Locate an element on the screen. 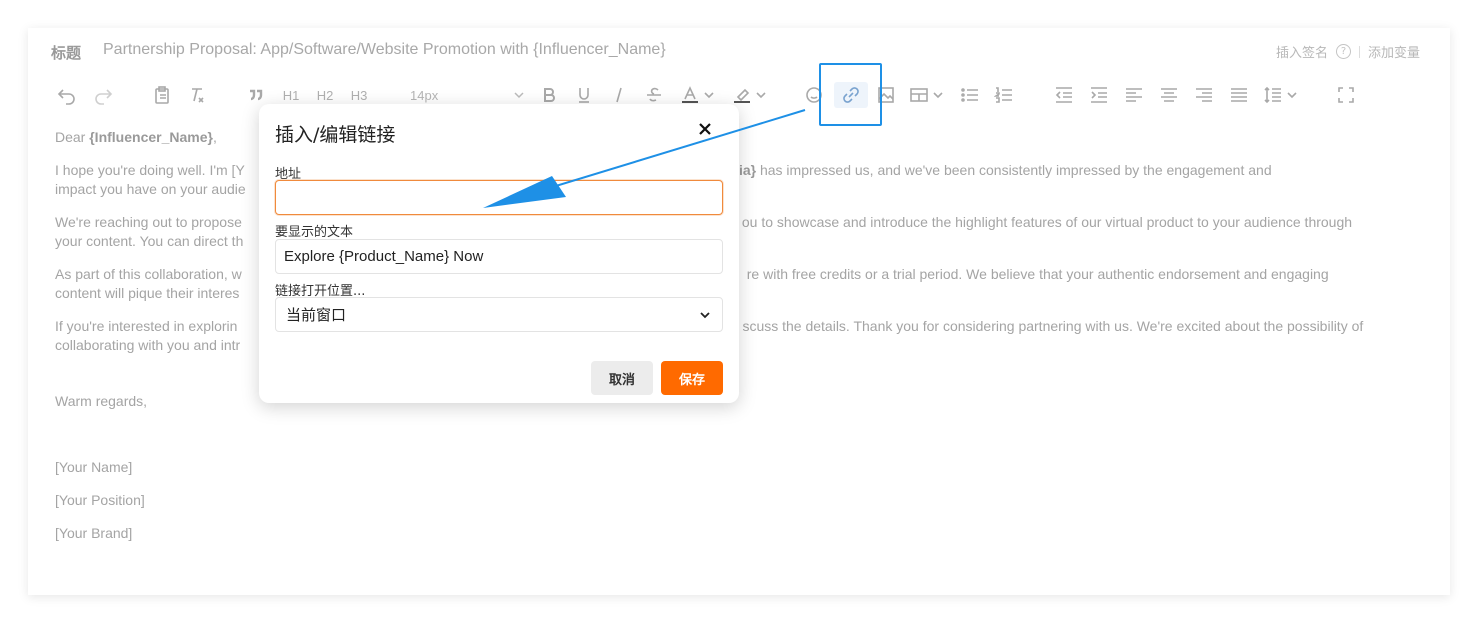 This screenshot has width=1479, height=624. display-text-input: Explore {Product_Name} Now is located at coordinates (499, 256).